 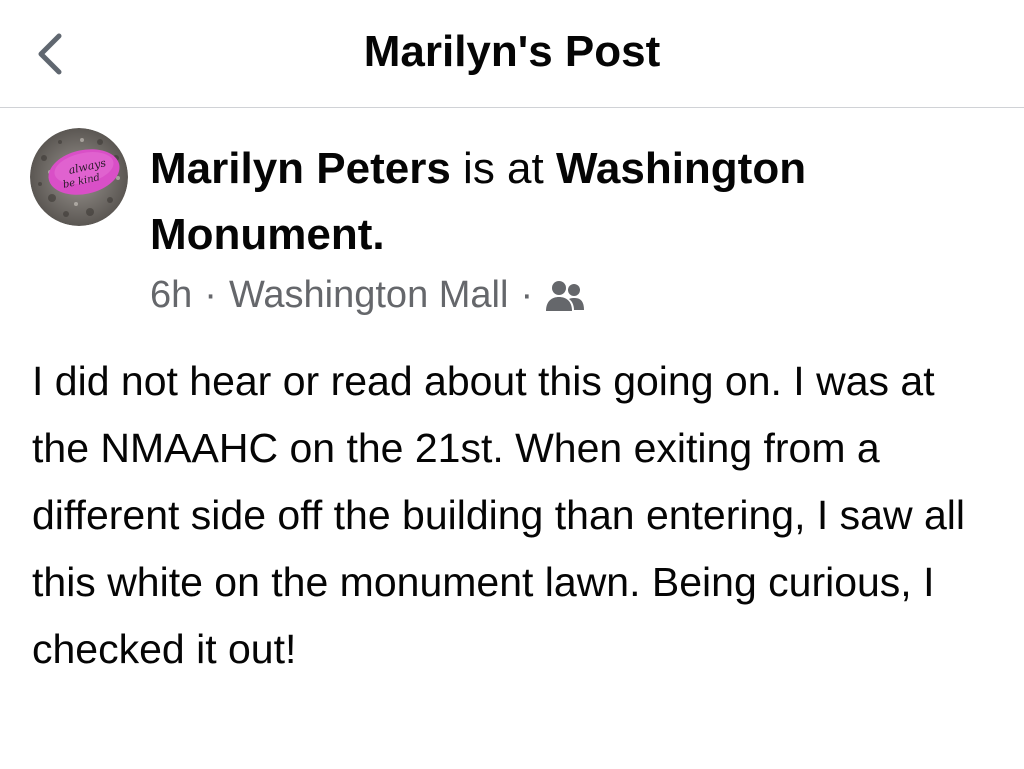 I want to click on avatar-image: always be kind, so click(x=79, y=177).